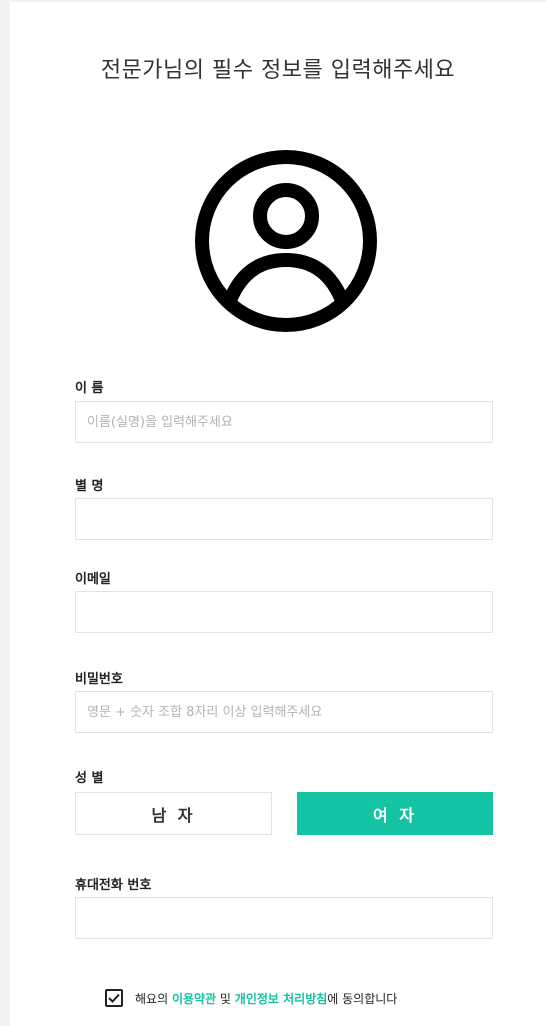 The image size is (546, 1026). I want to click on agreement-text: 해요의 이용약관 및 개인정보 처리방침에 동의합니다, so click(266, 998).